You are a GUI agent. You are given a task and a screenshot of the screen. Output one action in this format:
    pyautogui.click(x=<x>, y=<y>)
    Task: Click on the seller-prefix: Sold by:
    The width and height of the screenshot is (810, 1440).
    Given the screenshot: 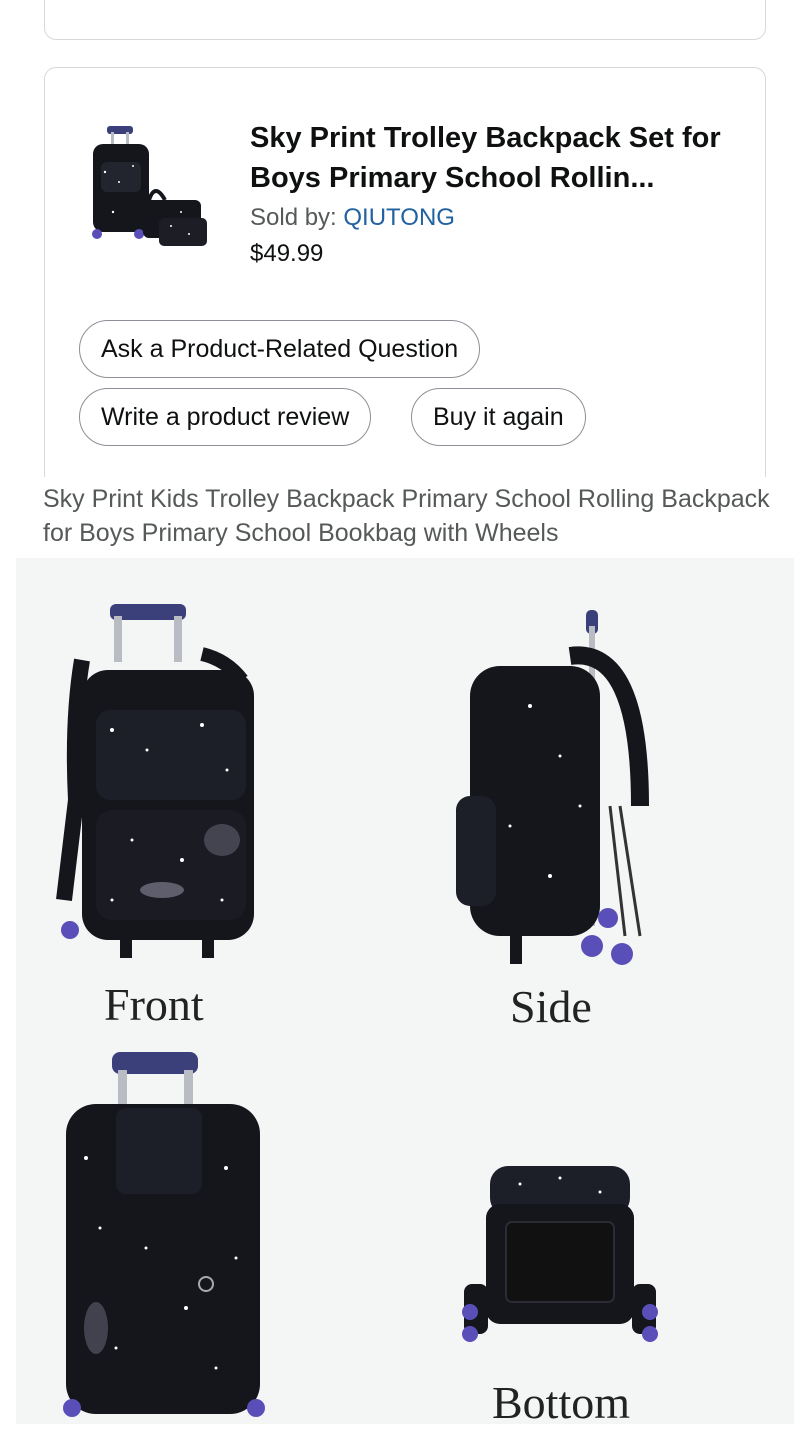 What is the action you would take?
    pyautogui.click(x=297, y=217)
    